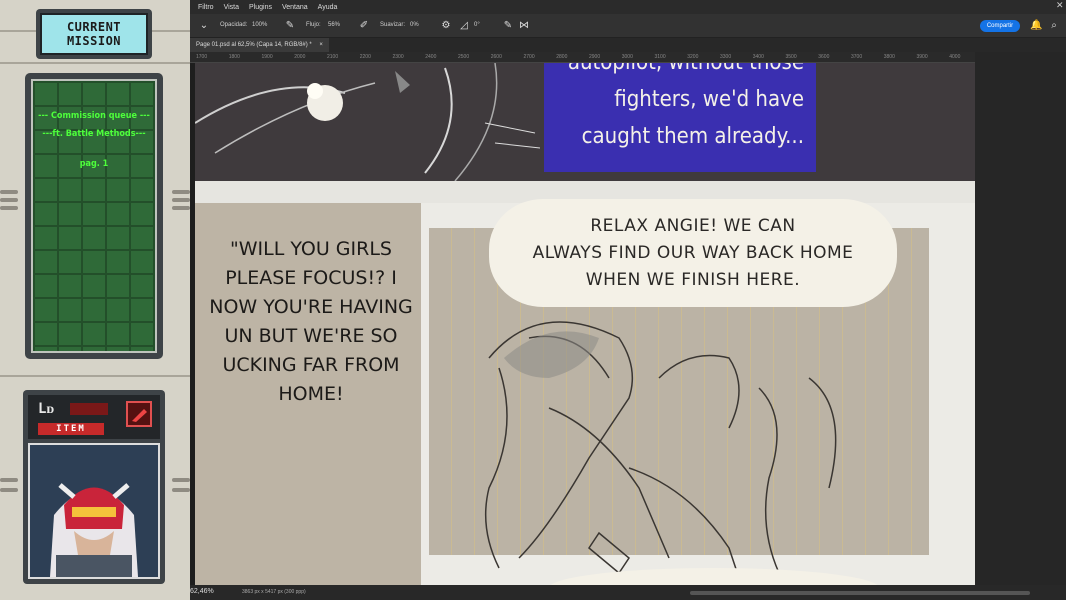  I want to click on flow-value: 56%, so click(334, 25).